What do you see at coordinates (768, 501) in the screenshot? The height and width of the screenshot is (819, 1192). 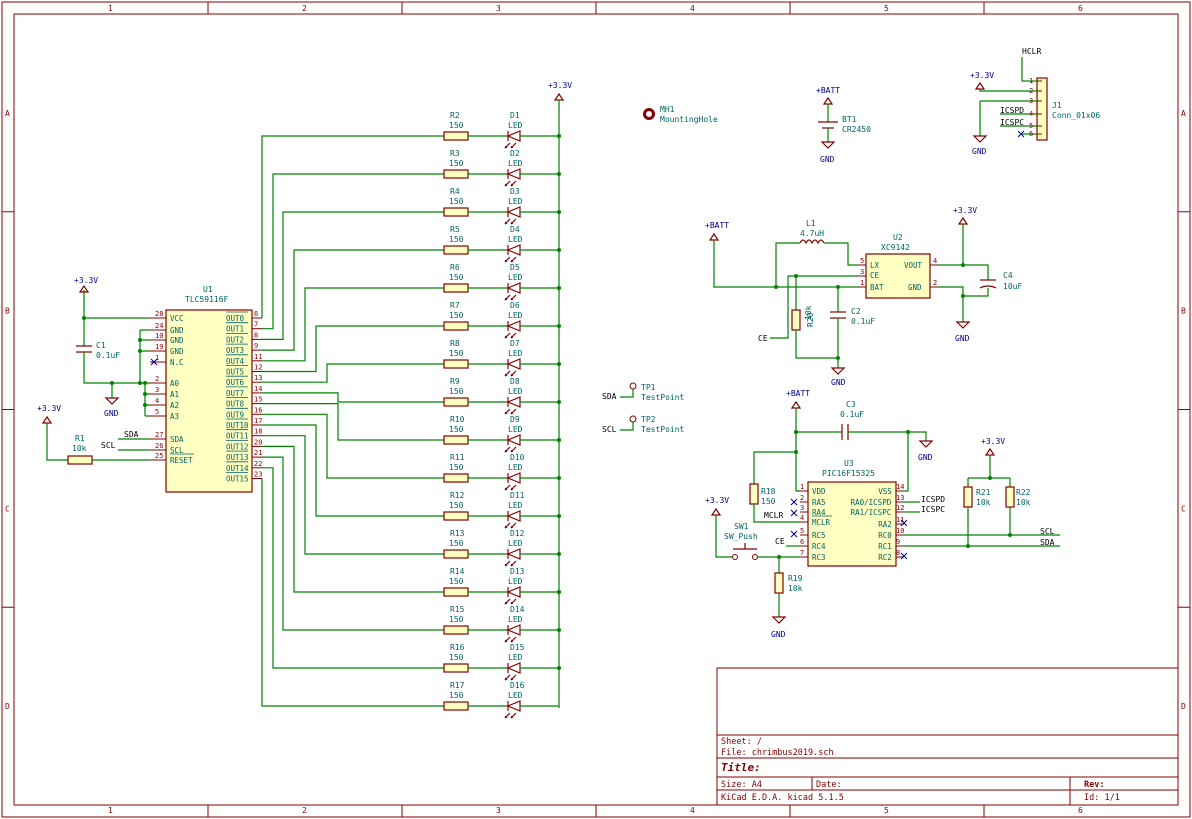 I see `r18-value: 150` at bounding box center [768, 501].